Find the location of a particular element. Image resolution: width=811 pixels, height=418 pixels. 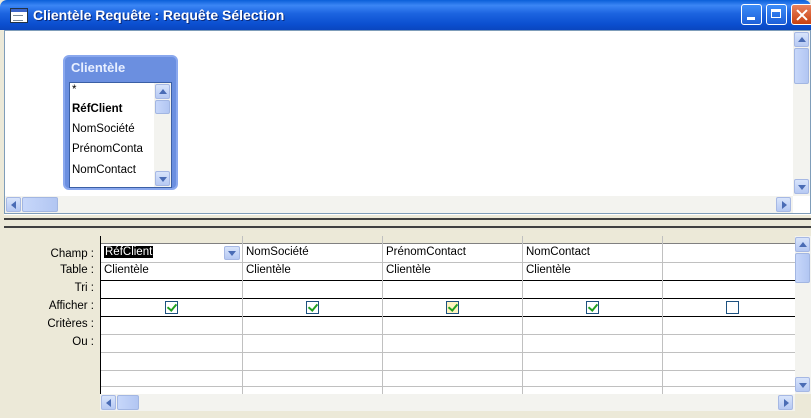

chevron-down-icon is located at coordinates (232, 253).